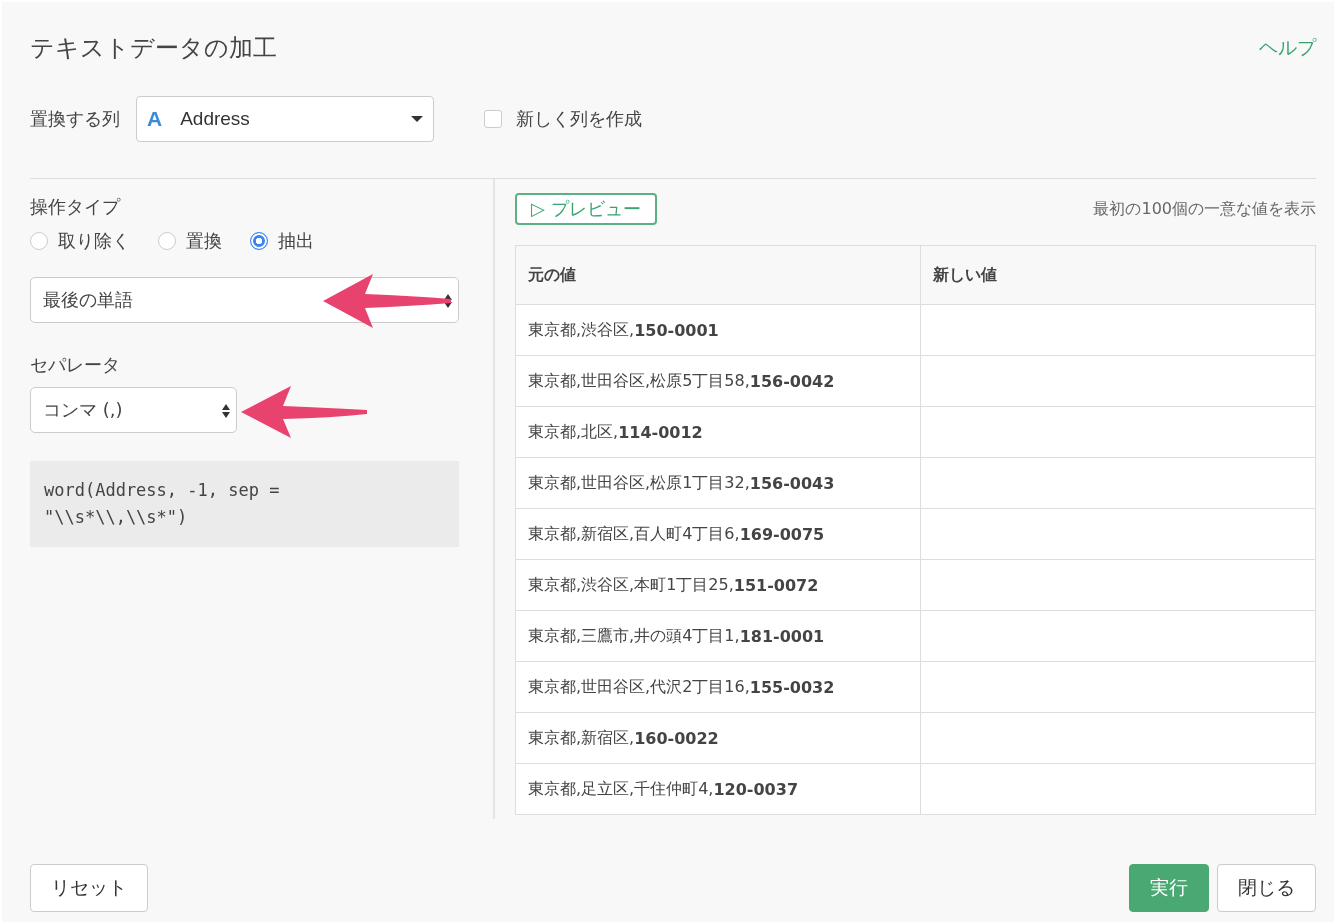 The image size is (1336, 924). I want to click on preview-note: 最初の100個の一意な値を表示, so click(1204, 209).